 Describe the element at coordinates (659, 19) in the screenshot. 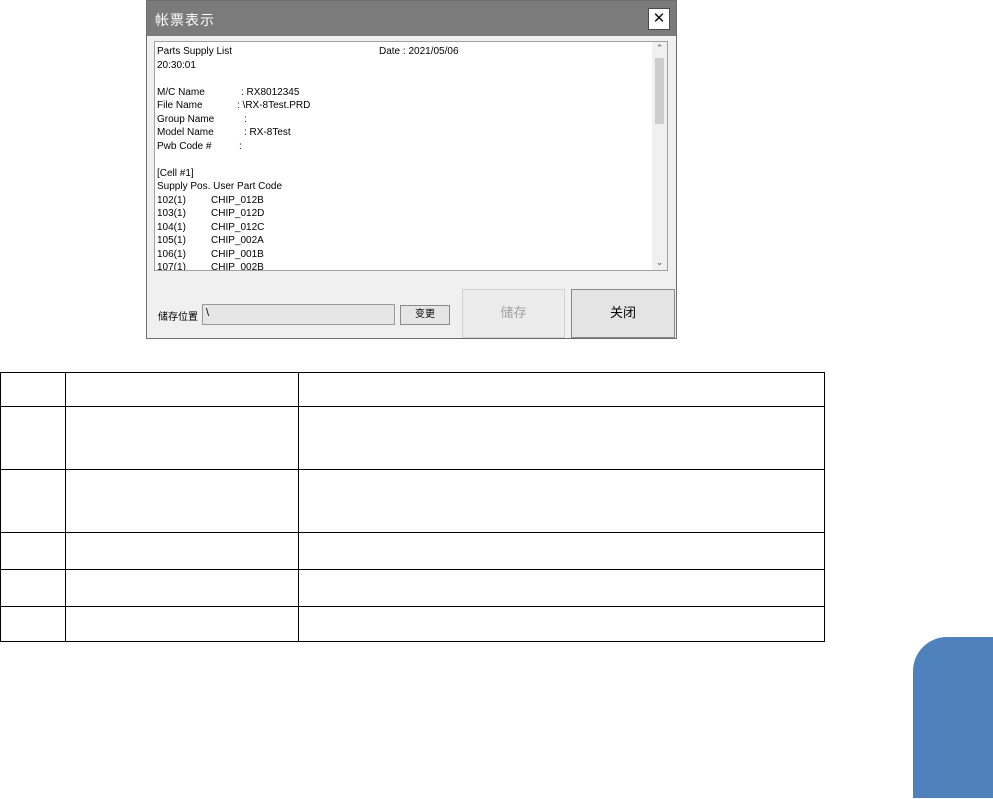

I see `close-icon: ✕` at that location.